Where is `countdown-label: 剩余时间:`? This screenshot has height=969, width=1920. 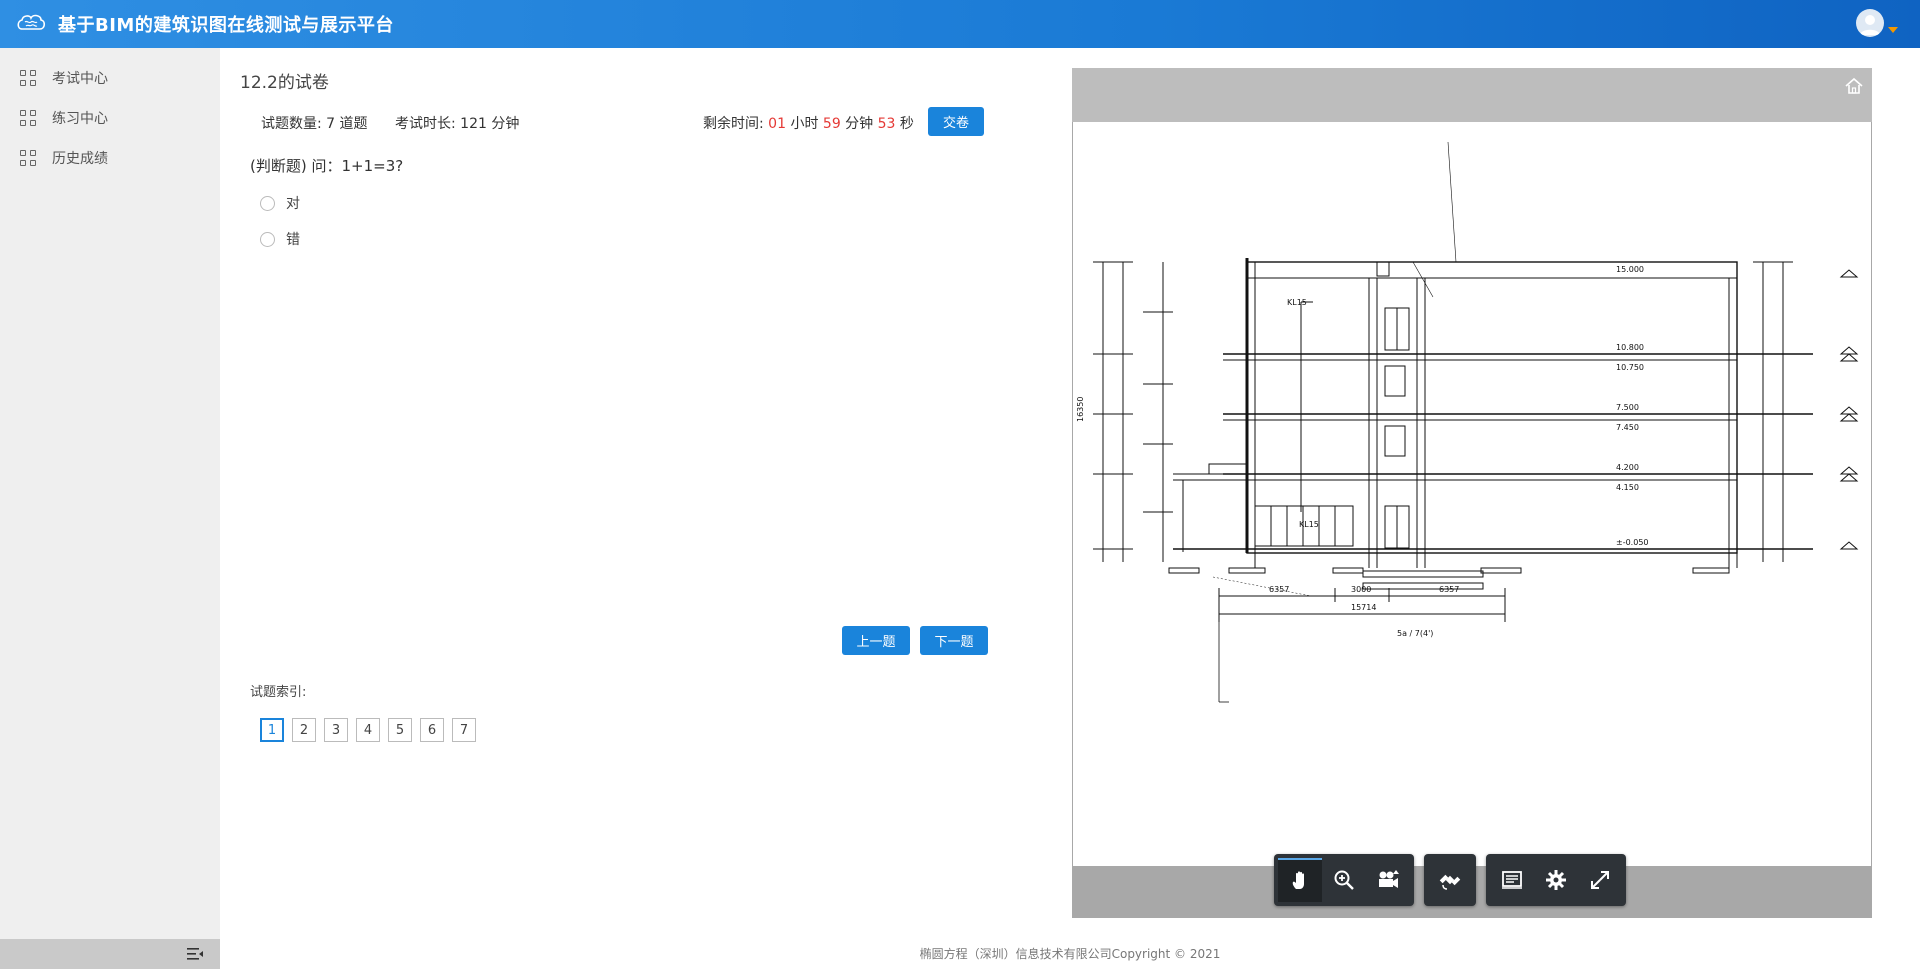 countdown-label: 剩余时间: is located at coordinates (736, 124).